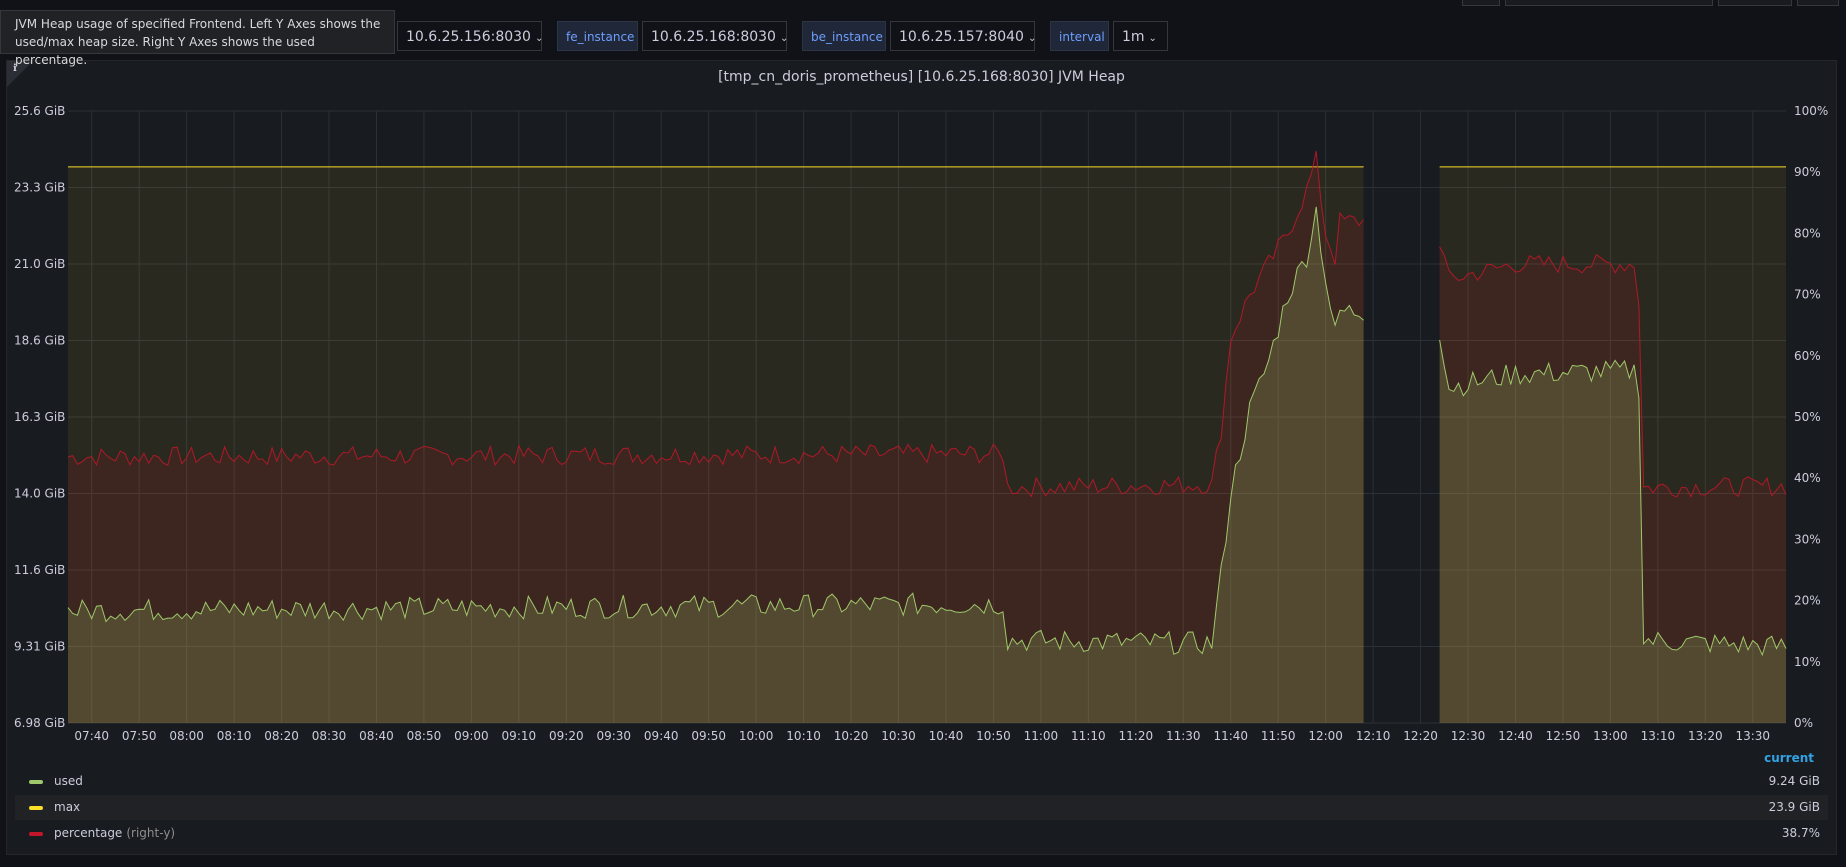 The image size is (1846, 867). What do you see at coordinates (1658, 736) in the screenshot?
I see `x-tick-label: 13:10` at bounding box center [1658, 736].